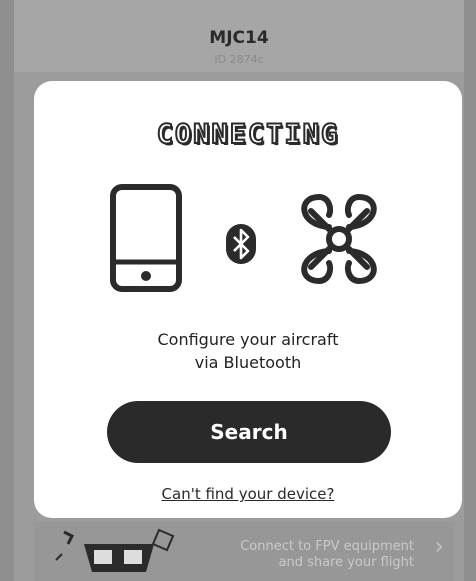 This screenshot has height=581, width=476. Describe the element at coordinates (115, 550) in the screenshot. I see `fpv-goggles-graphic` at that location.